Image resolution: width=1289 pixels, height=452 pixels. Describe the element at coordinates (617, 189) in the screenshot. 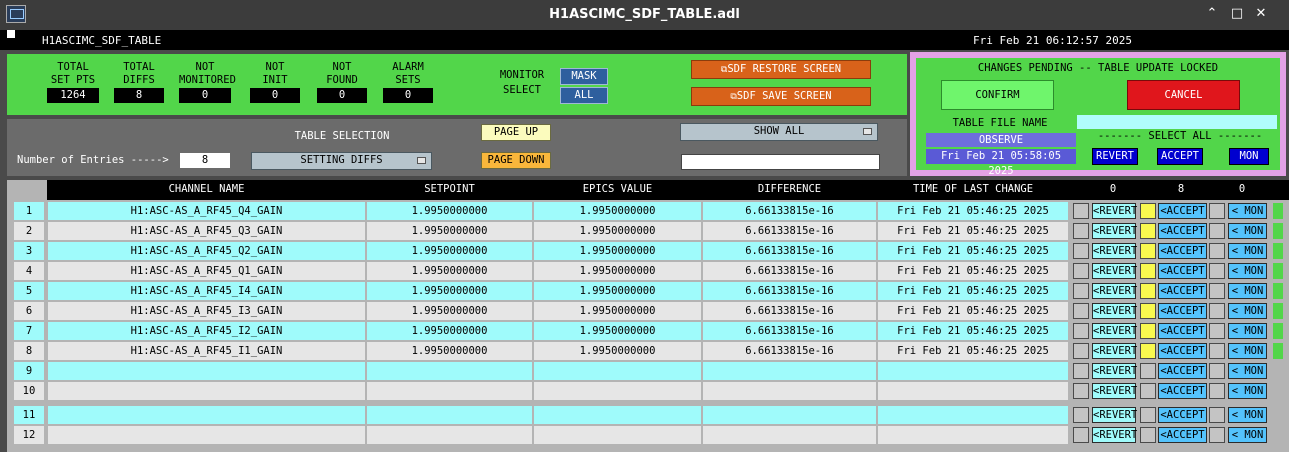

I see `header-epics-value: EPICS VALUE` at that location.